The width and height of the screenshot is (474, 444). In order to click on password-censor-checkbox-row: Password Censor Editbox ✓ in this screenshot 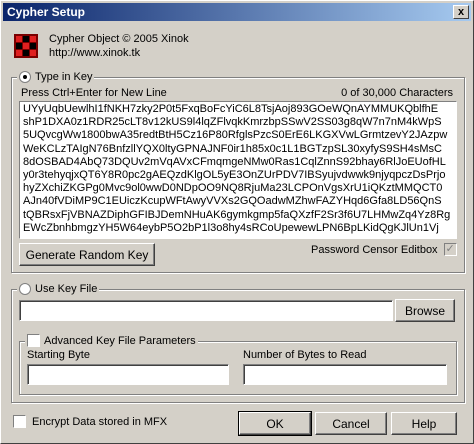, I will do `click(384, 249)`.